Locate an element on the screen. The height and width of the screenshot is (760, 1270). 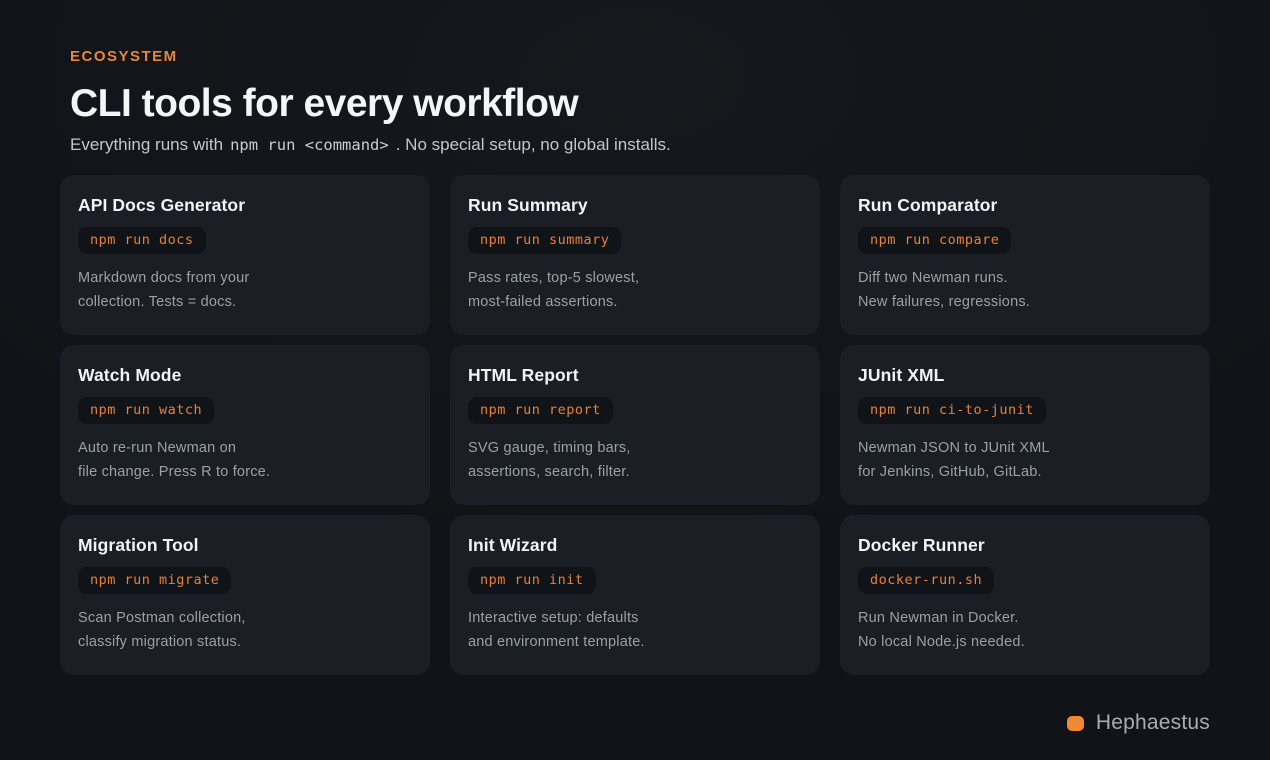
page-title: CLI tools for every workflow is located at coordinates (324, 103).